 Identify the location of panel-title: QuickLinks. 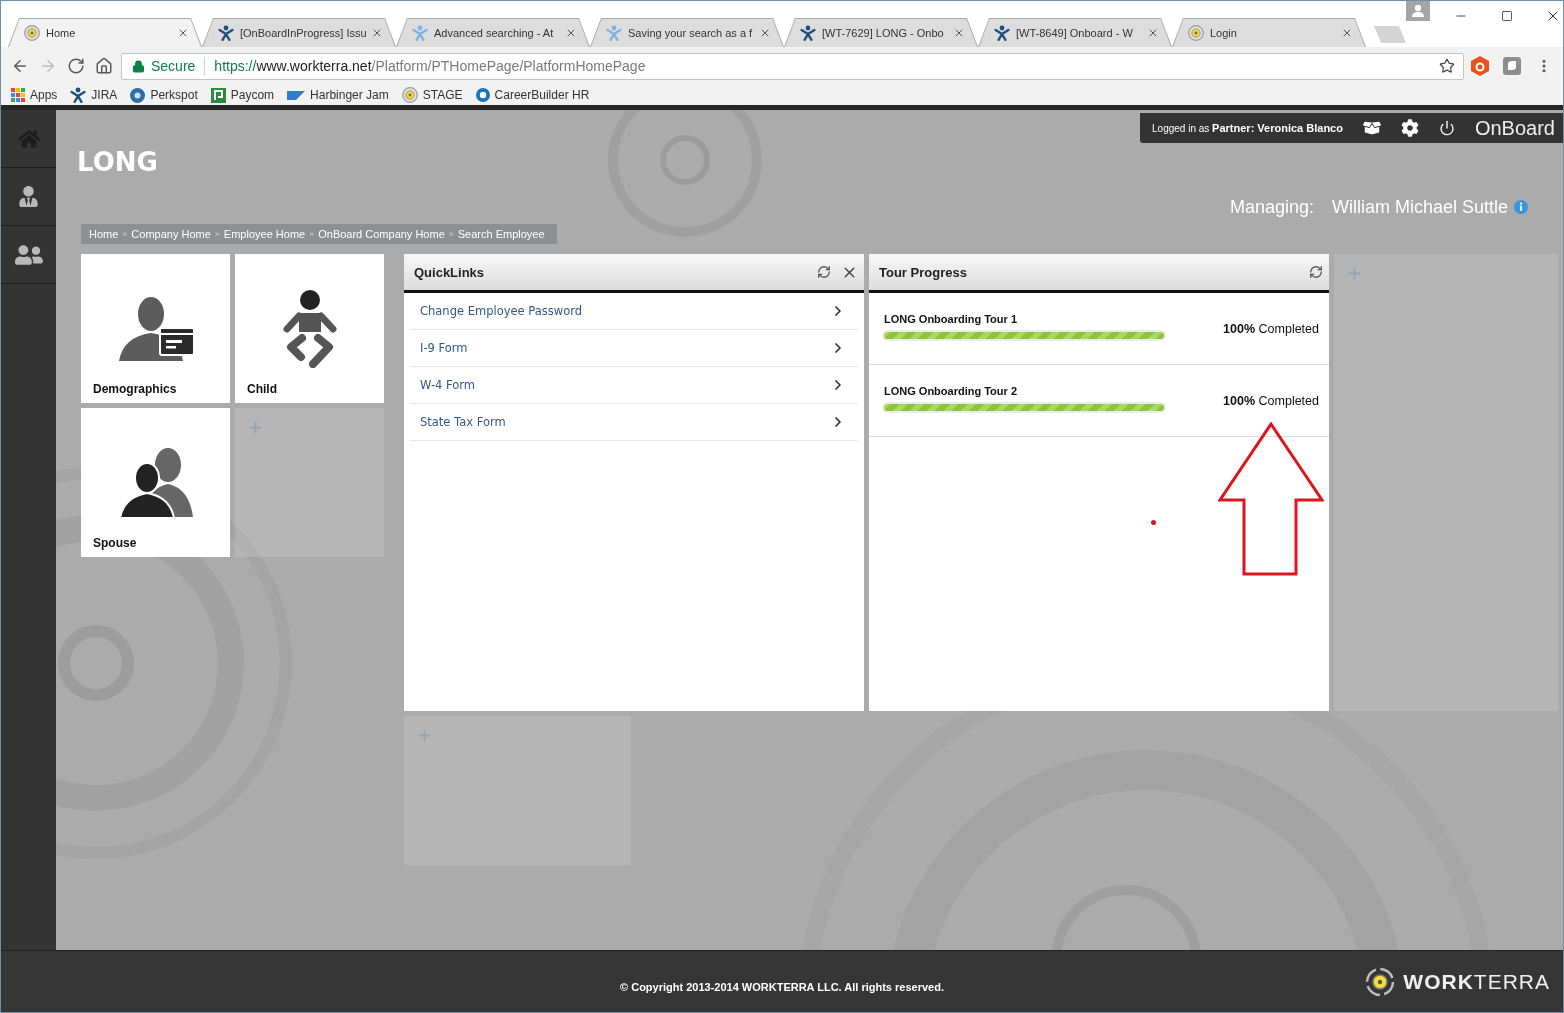
(450, 272).